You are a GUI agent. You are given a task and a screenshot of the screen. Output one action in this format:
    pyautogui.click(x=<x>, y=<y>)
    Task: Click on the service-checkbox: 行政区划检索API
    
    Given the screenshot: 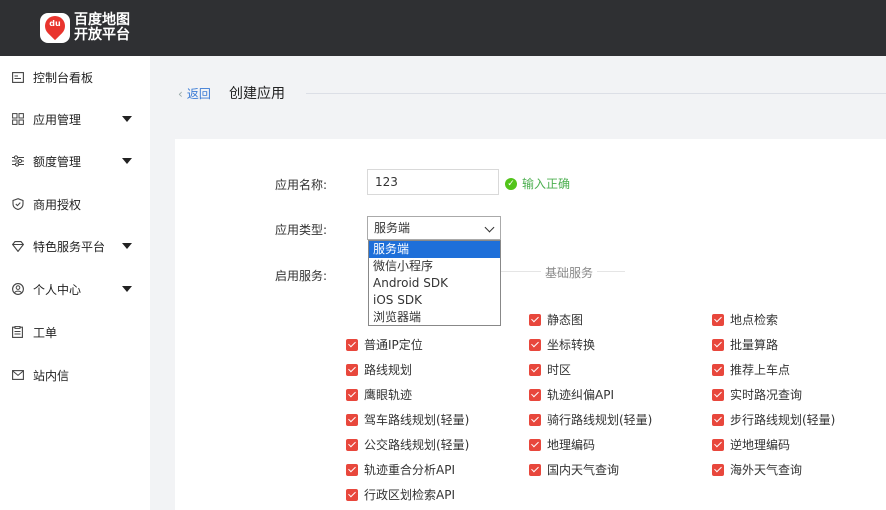 What is the action you would take?
    pyautogui.click(x=400, y=494)
    